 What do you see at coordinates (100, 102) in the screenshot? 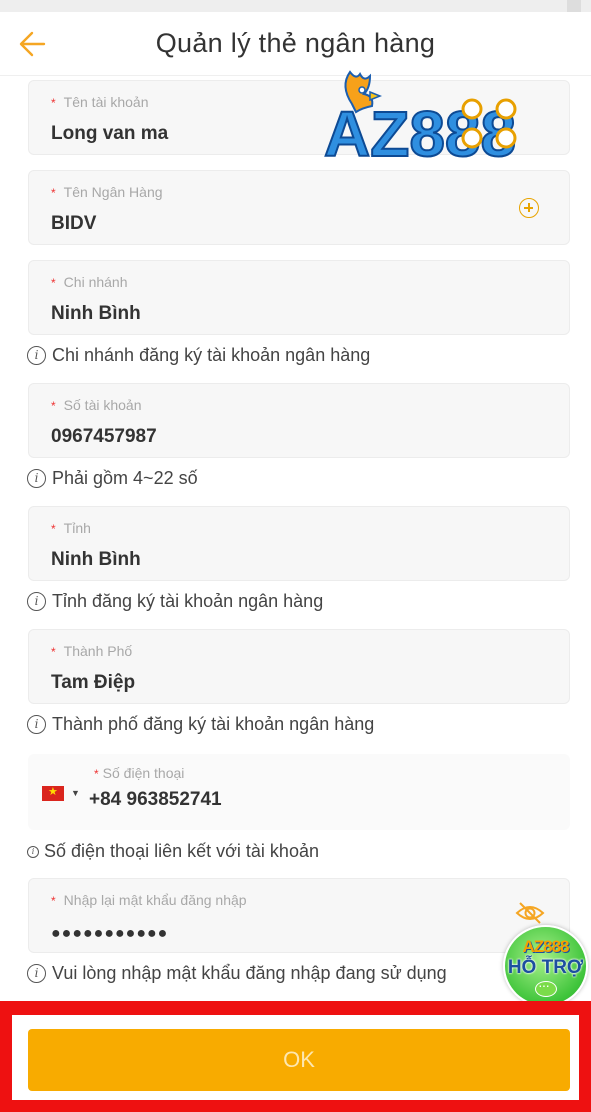
I see `account-name-label: * Tên tài khoản` at bounding box center [100, 102].